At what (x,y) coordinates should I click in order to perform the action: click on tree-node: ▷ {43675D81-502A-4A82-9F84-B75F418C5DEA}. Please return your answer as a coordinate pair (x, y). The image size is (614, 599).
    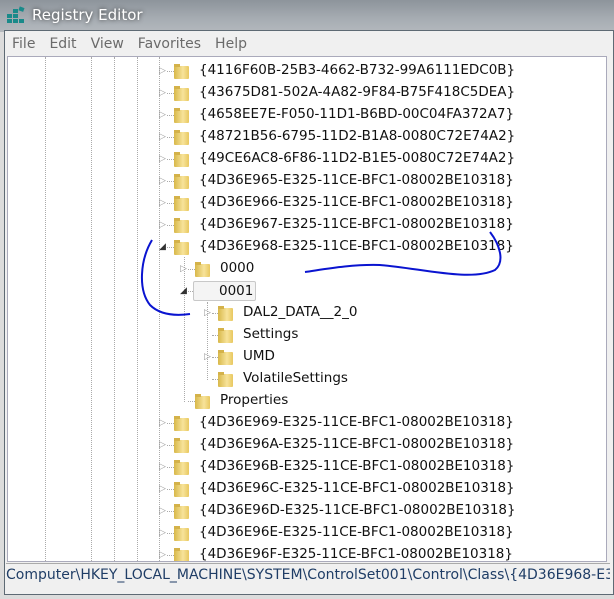
    Looking at the image, I should click on (307, 93).